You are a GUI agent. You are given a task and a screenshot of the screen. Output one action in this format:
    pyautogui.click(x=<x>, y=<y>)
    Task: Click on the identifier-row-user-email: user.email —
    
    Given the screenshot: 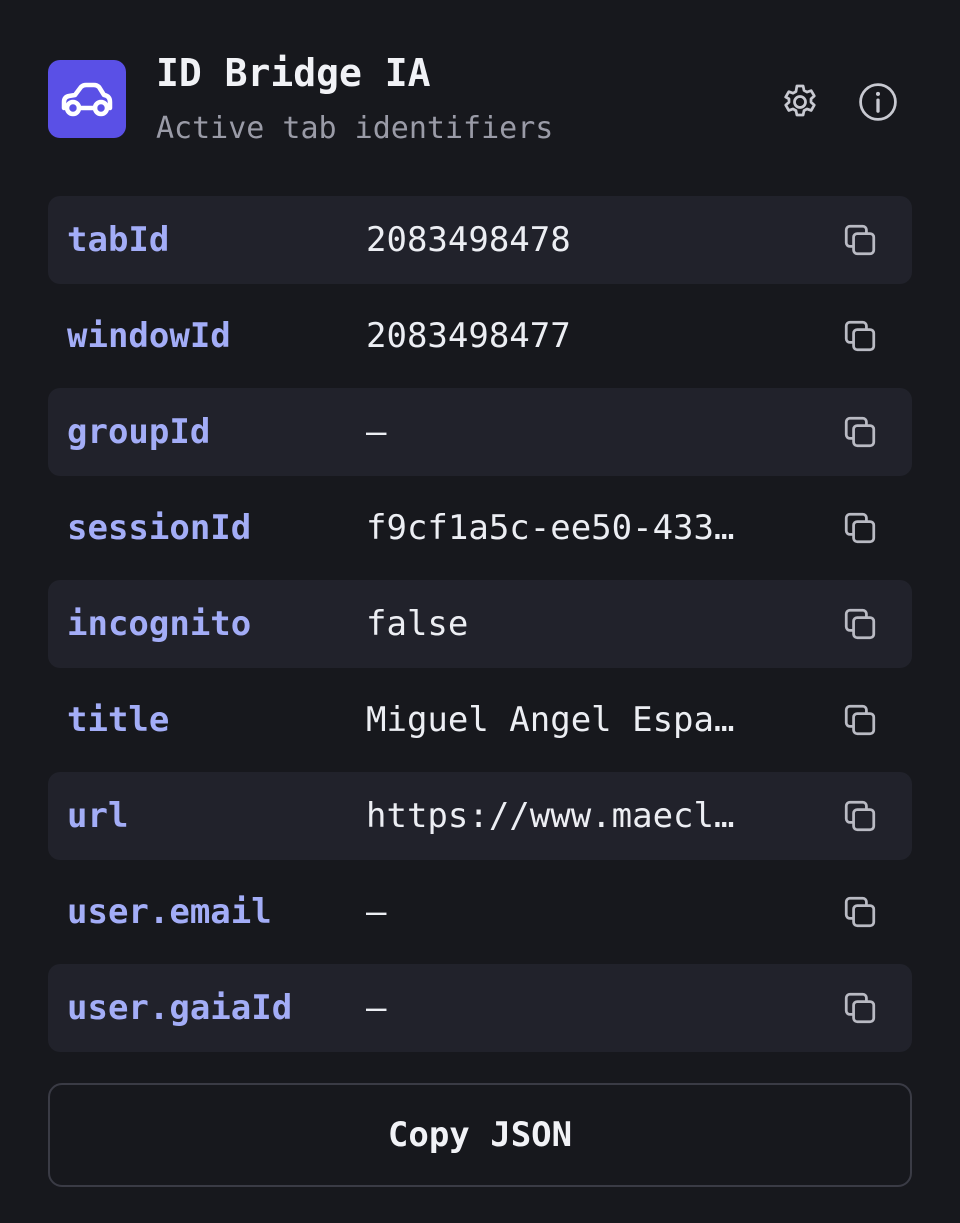 What is the action you would take?
    pyautogui.click(x=480, y=912)
    